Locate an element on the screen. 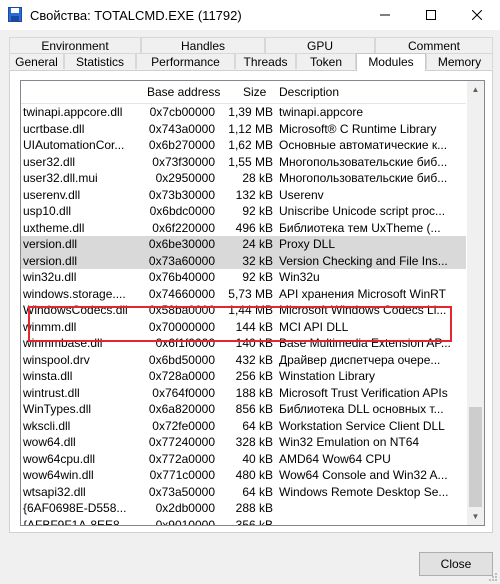 Image resolution: width=500 pixels, height=584 pixels. tab-general: General is located at coordinates (36, 61).